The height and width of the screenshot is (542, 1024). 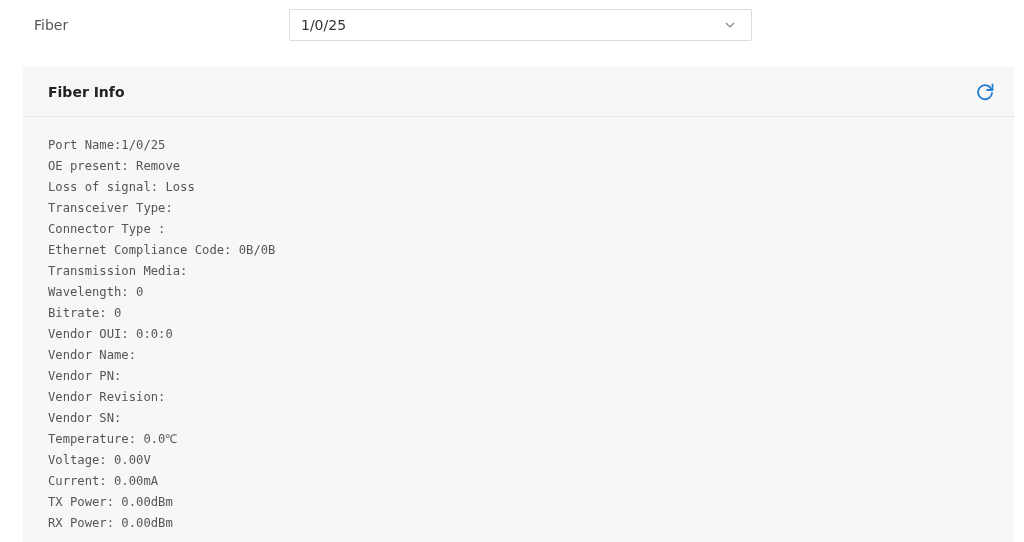 I want to click on info-line: Wavelength: 0, so click(x=96, y=292).